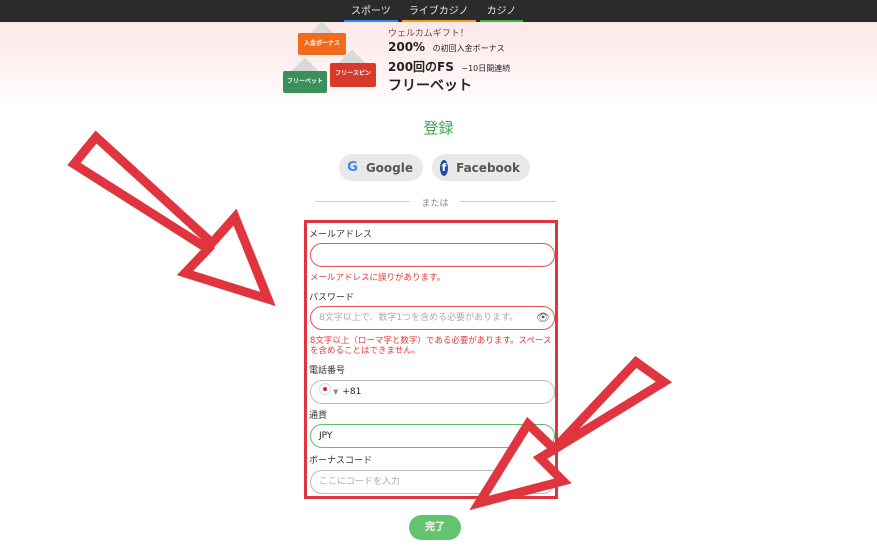 This screenshot has width=877, height=552. I want to click on google-label: Google, so click(389, 167).